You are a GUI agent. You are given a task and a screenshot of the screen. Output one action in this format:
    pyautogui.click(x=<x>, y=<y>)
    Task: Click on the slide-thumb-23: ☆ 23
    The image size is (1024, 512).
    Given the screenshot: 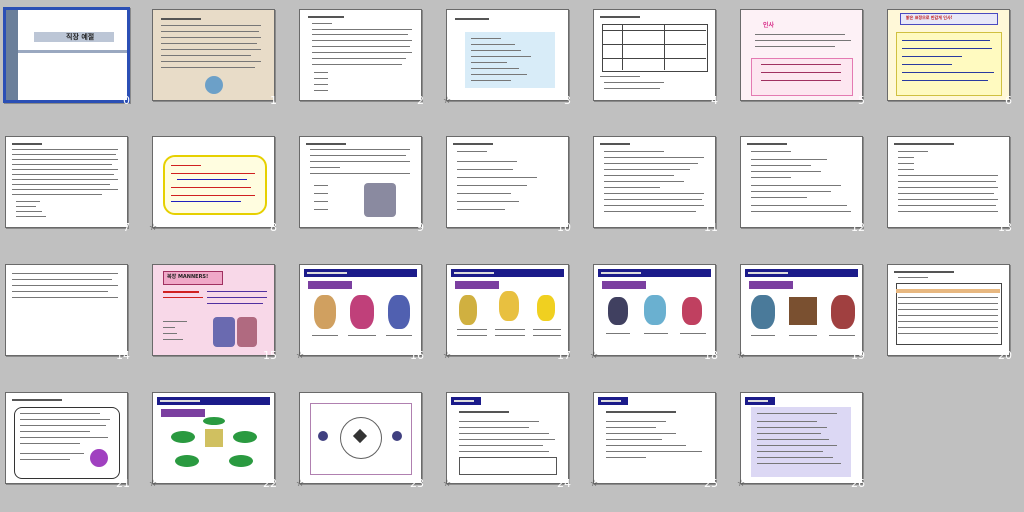 What is the action you would take?
    pyautogui.click(x=360, y=436)
    